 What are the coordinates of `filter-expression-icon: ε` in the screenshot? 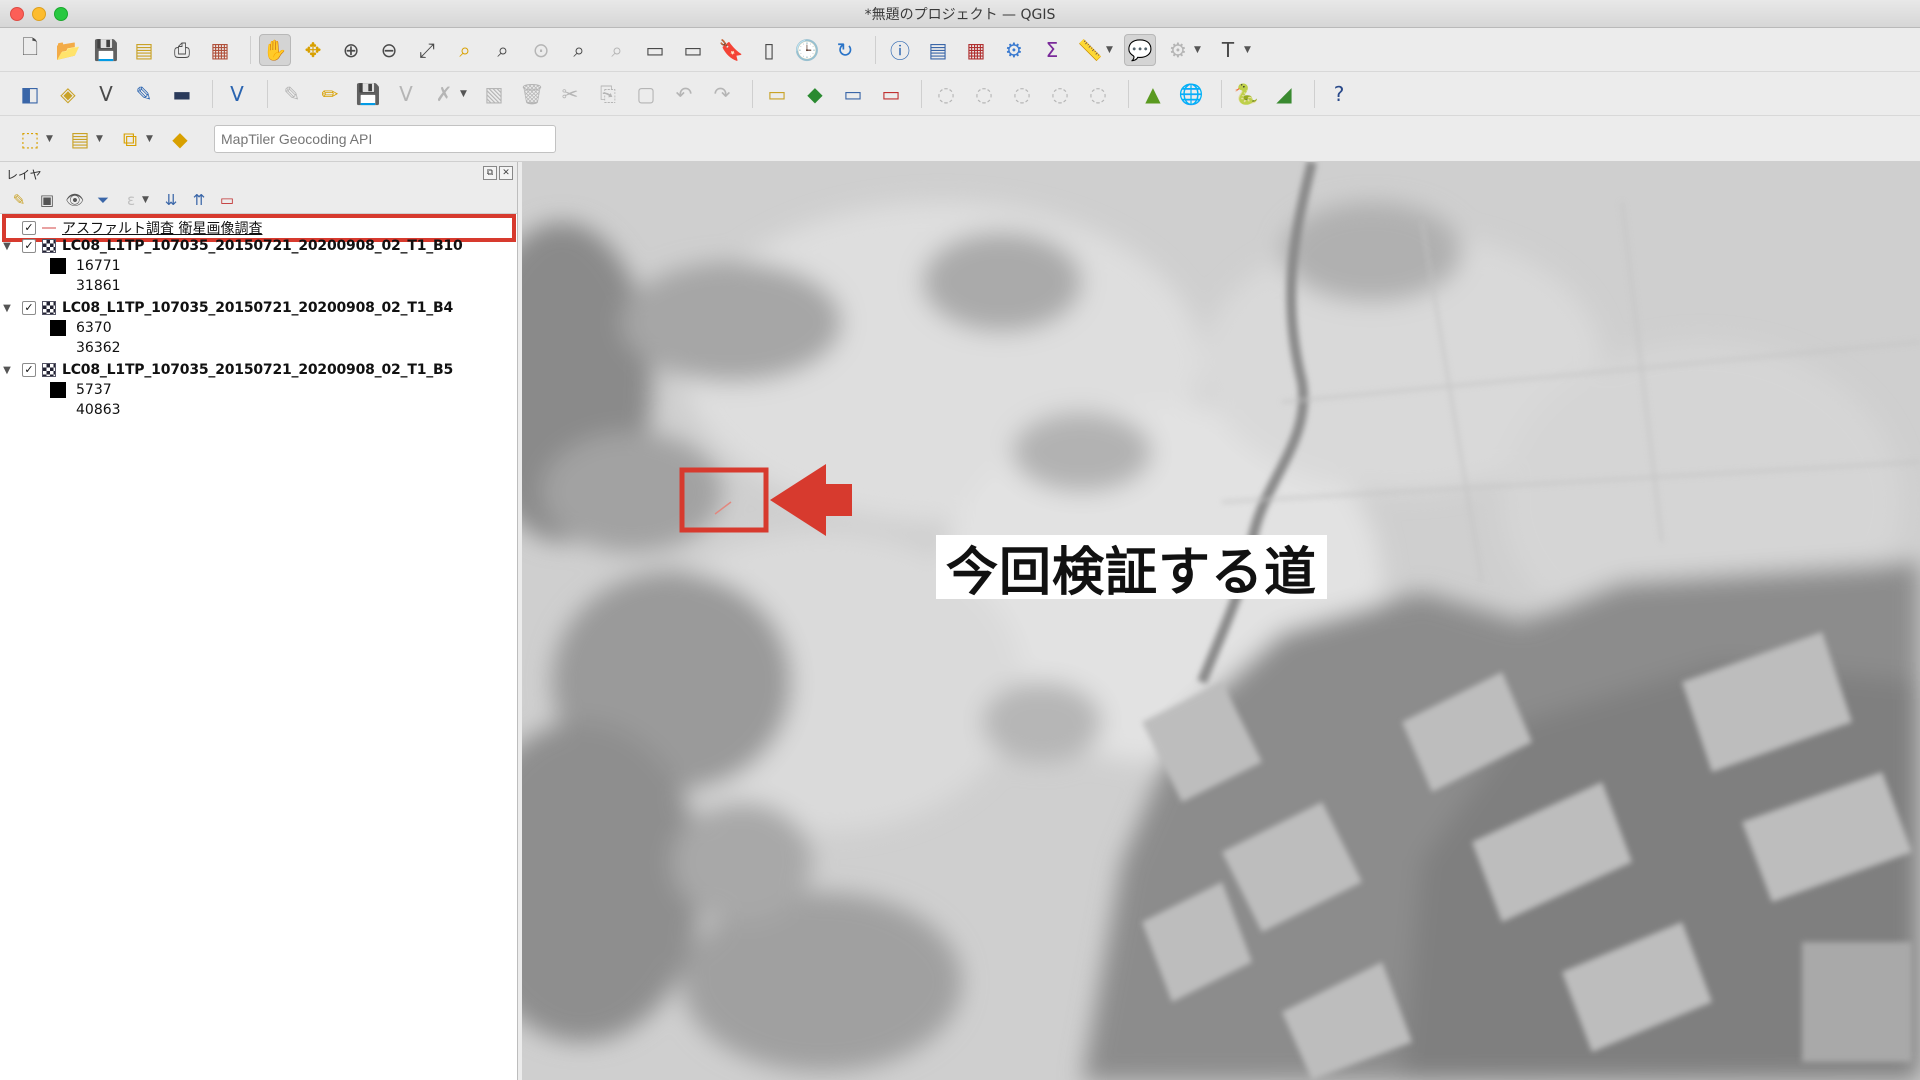 It's located at (131, 200).